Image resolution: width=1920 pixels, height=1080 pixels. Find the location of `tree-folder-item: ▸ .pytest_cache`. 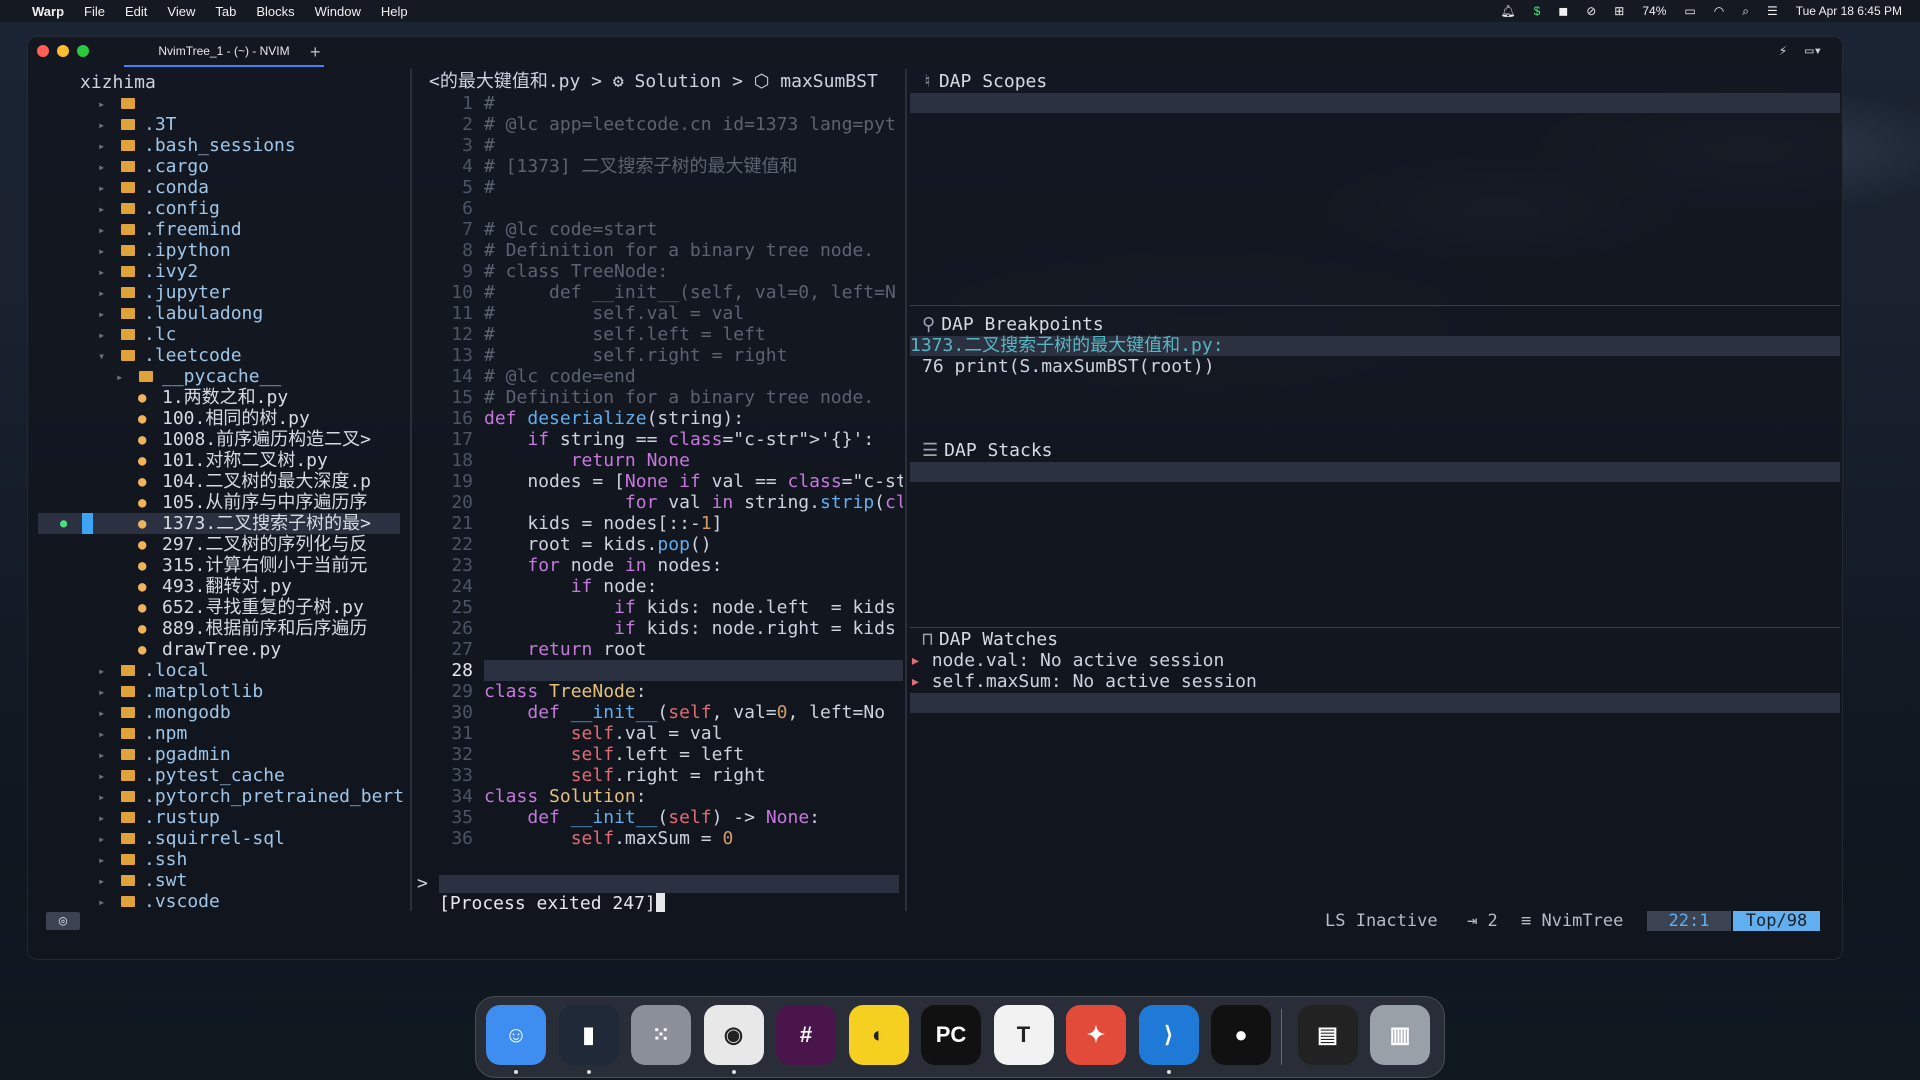

tree-folder-item: ▸ .pytest_cache is located at coordinates (219, 775).